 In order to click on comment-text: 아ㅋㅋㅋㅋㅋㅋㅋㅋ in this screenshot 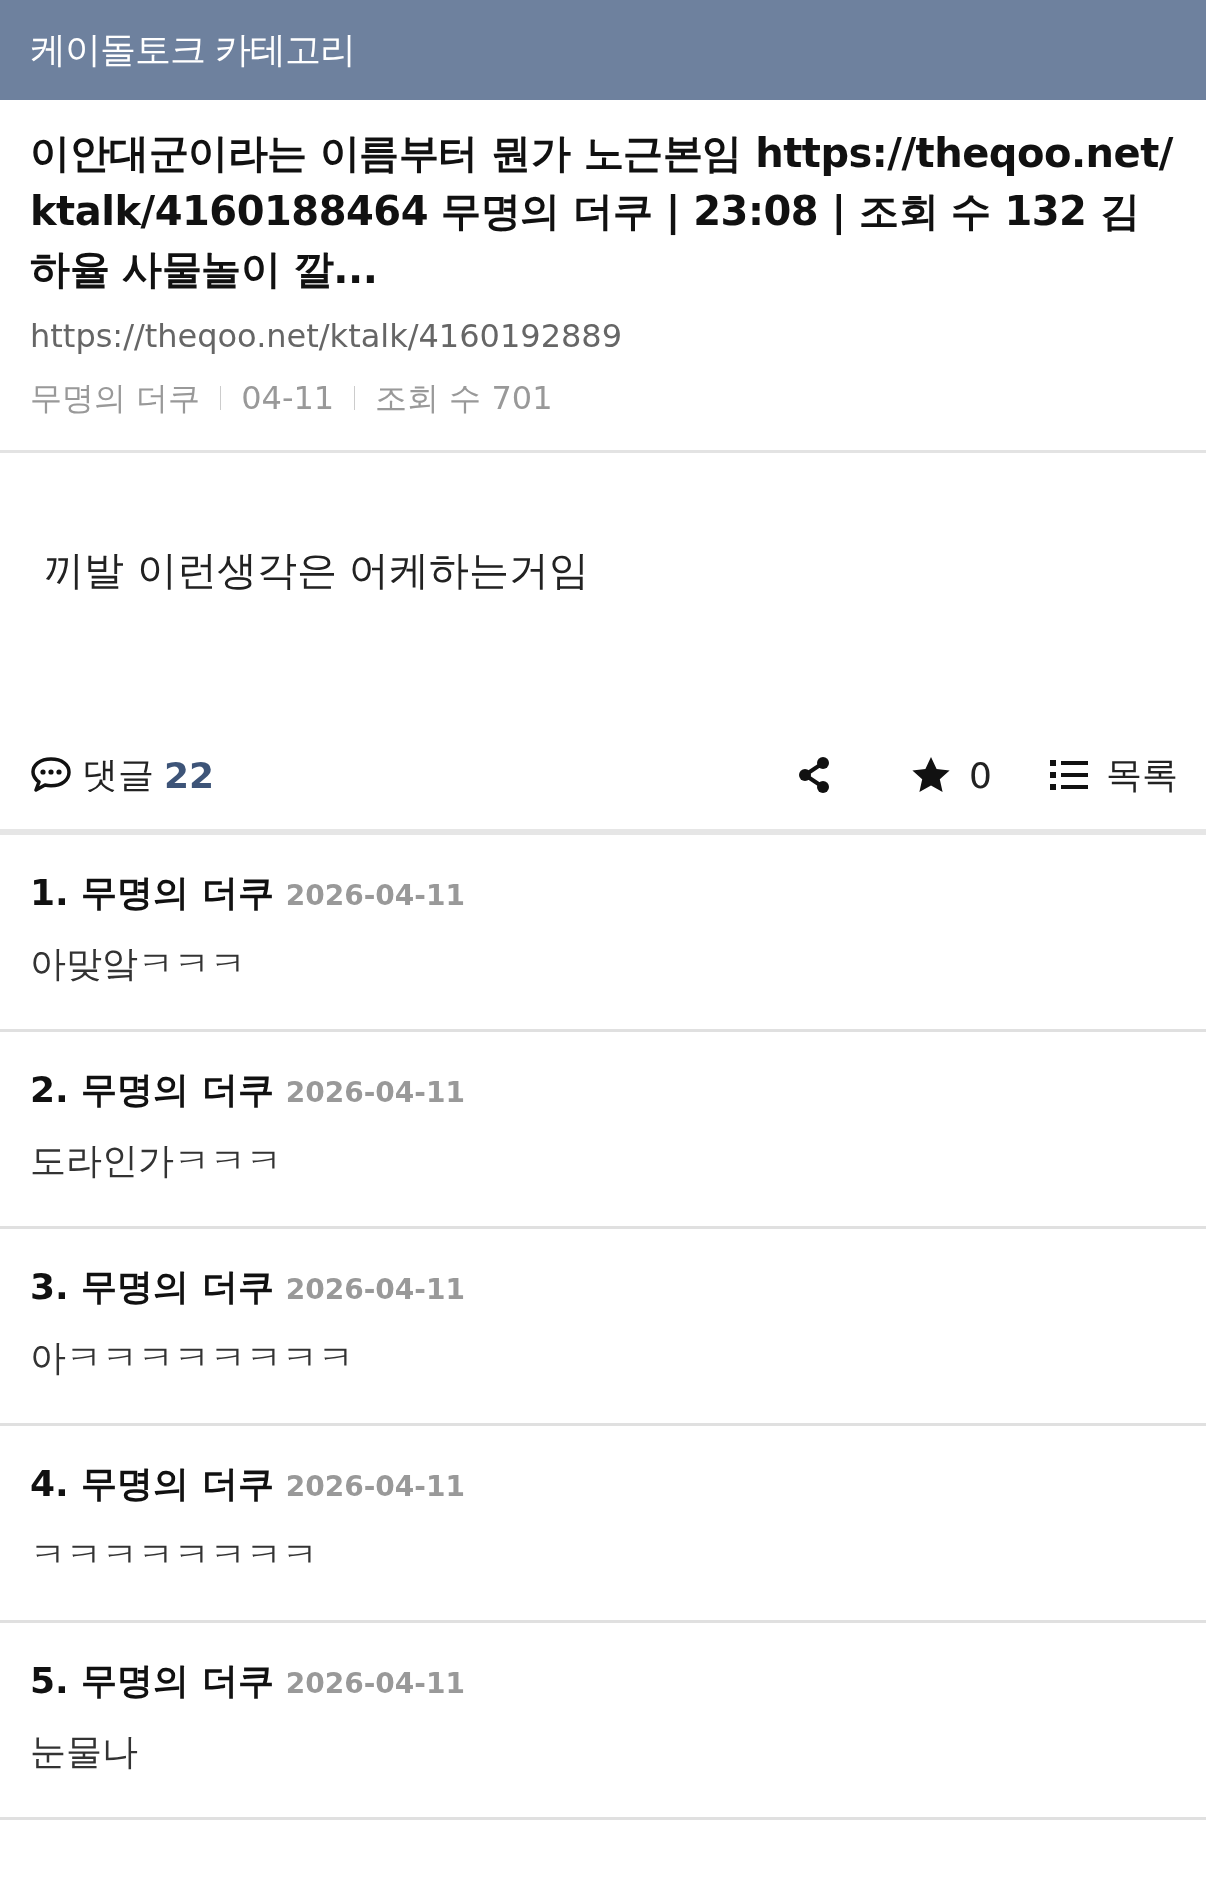, I will do `click(192, 1358)`.